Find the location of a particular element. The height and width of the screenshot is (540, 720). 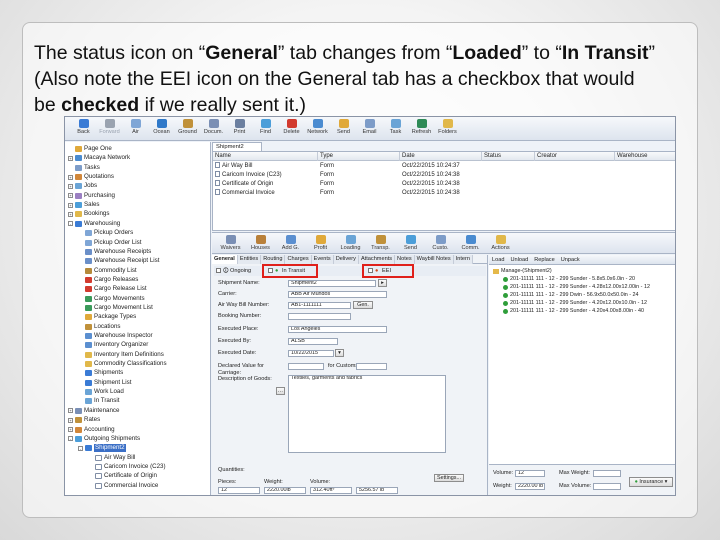

tree-item: Shipments is located at coordinates (100, 373).